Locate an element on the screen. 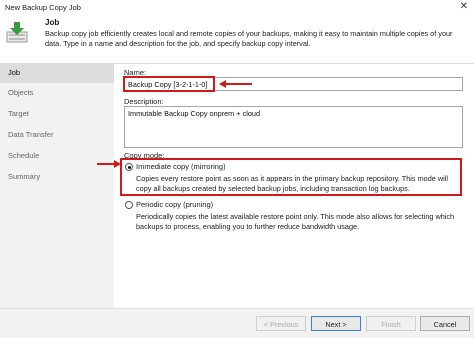 The height and width of the screenshot is (338, 474). sidebar-item-target: Target is located at coordinates (57, 114).